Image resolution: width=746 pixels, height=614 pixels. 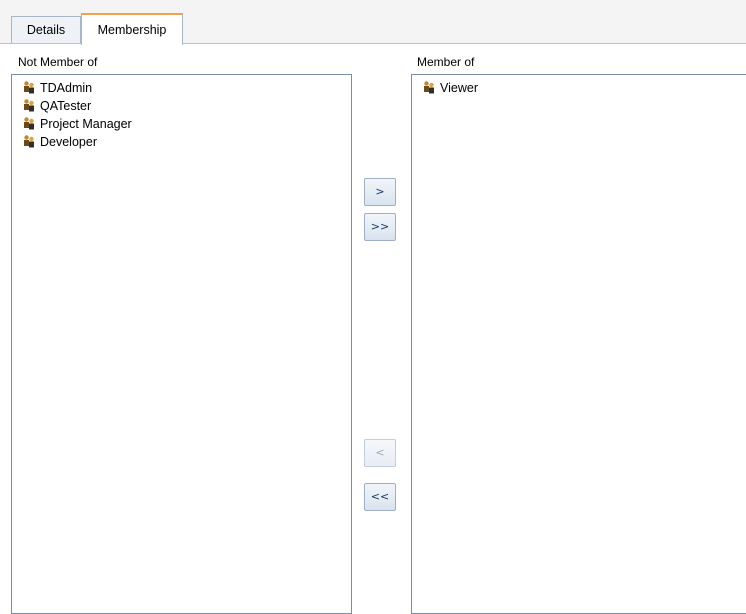 What do you see at coordinates (86, 124) in the screenshot?
I see `list-item-label: Project Manager` at bounding box center [86, 124].